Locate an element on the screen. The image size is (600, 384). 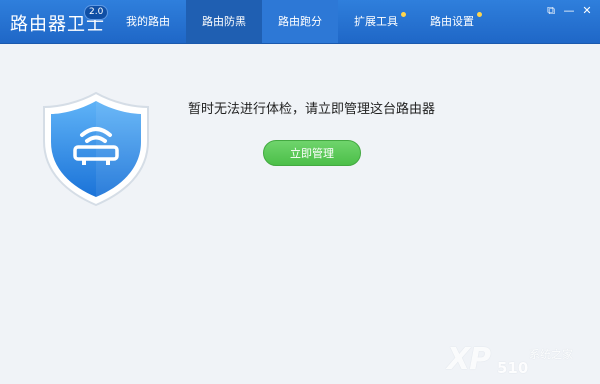
minimize-icon: — is located at coordinates (569, 11).